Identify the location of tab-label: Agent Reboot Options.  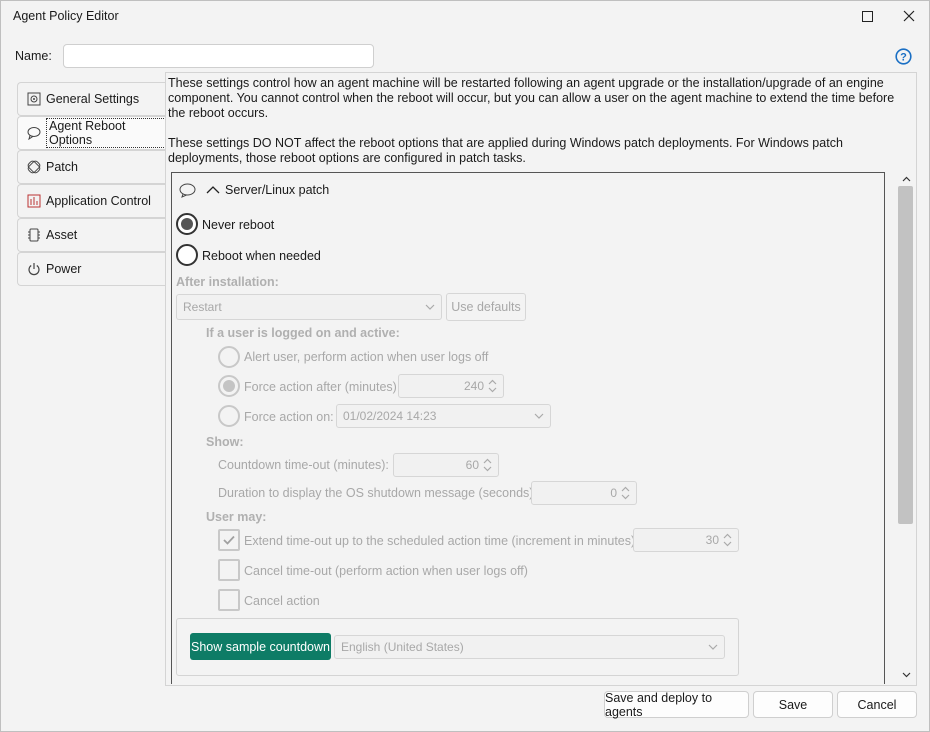
(106, 133).